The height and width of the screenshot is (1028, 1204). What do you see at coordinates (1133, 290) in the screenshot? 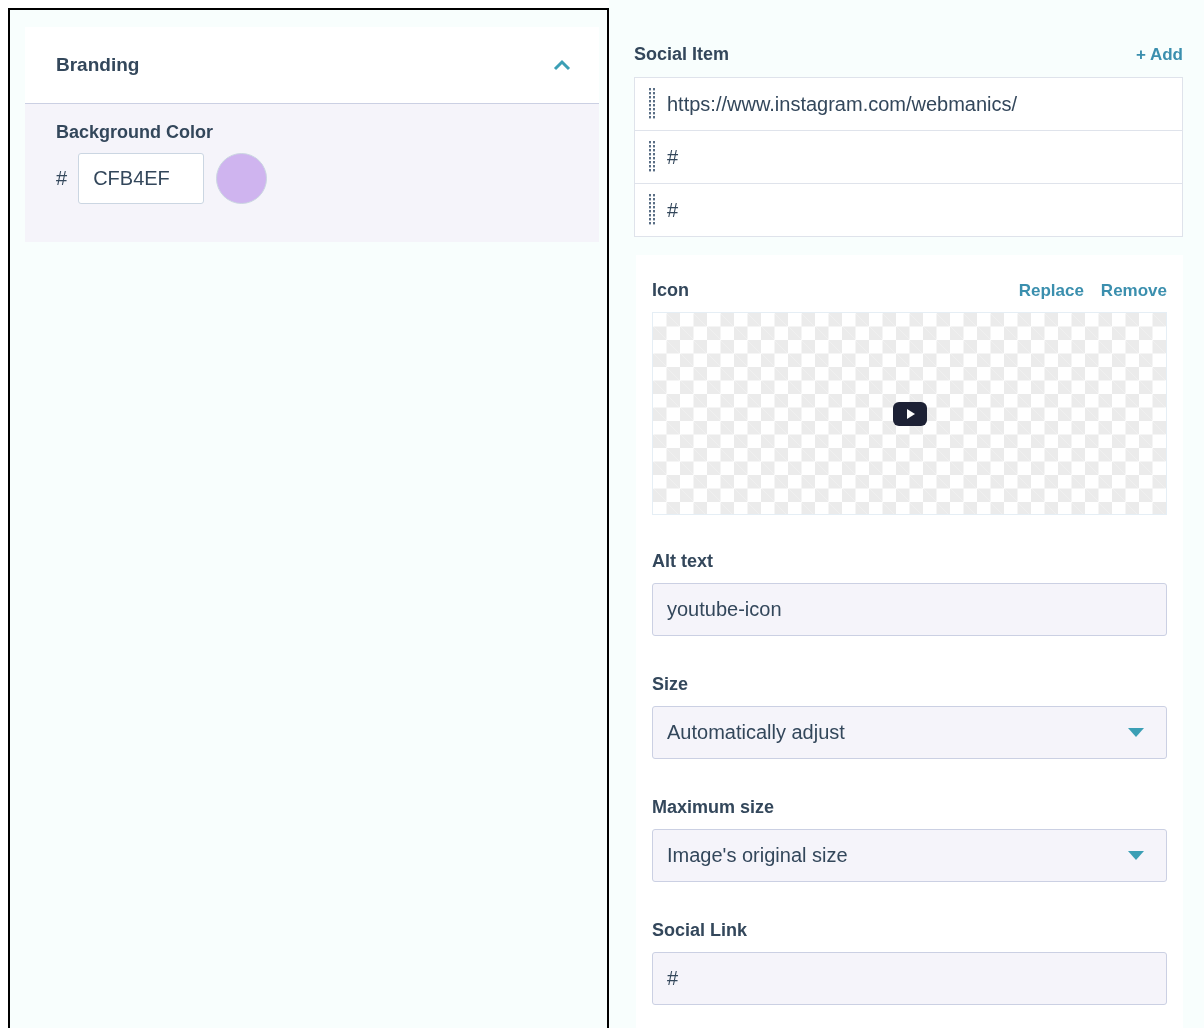
I see `action-link: Remove` at bounding box center [1133, 290].